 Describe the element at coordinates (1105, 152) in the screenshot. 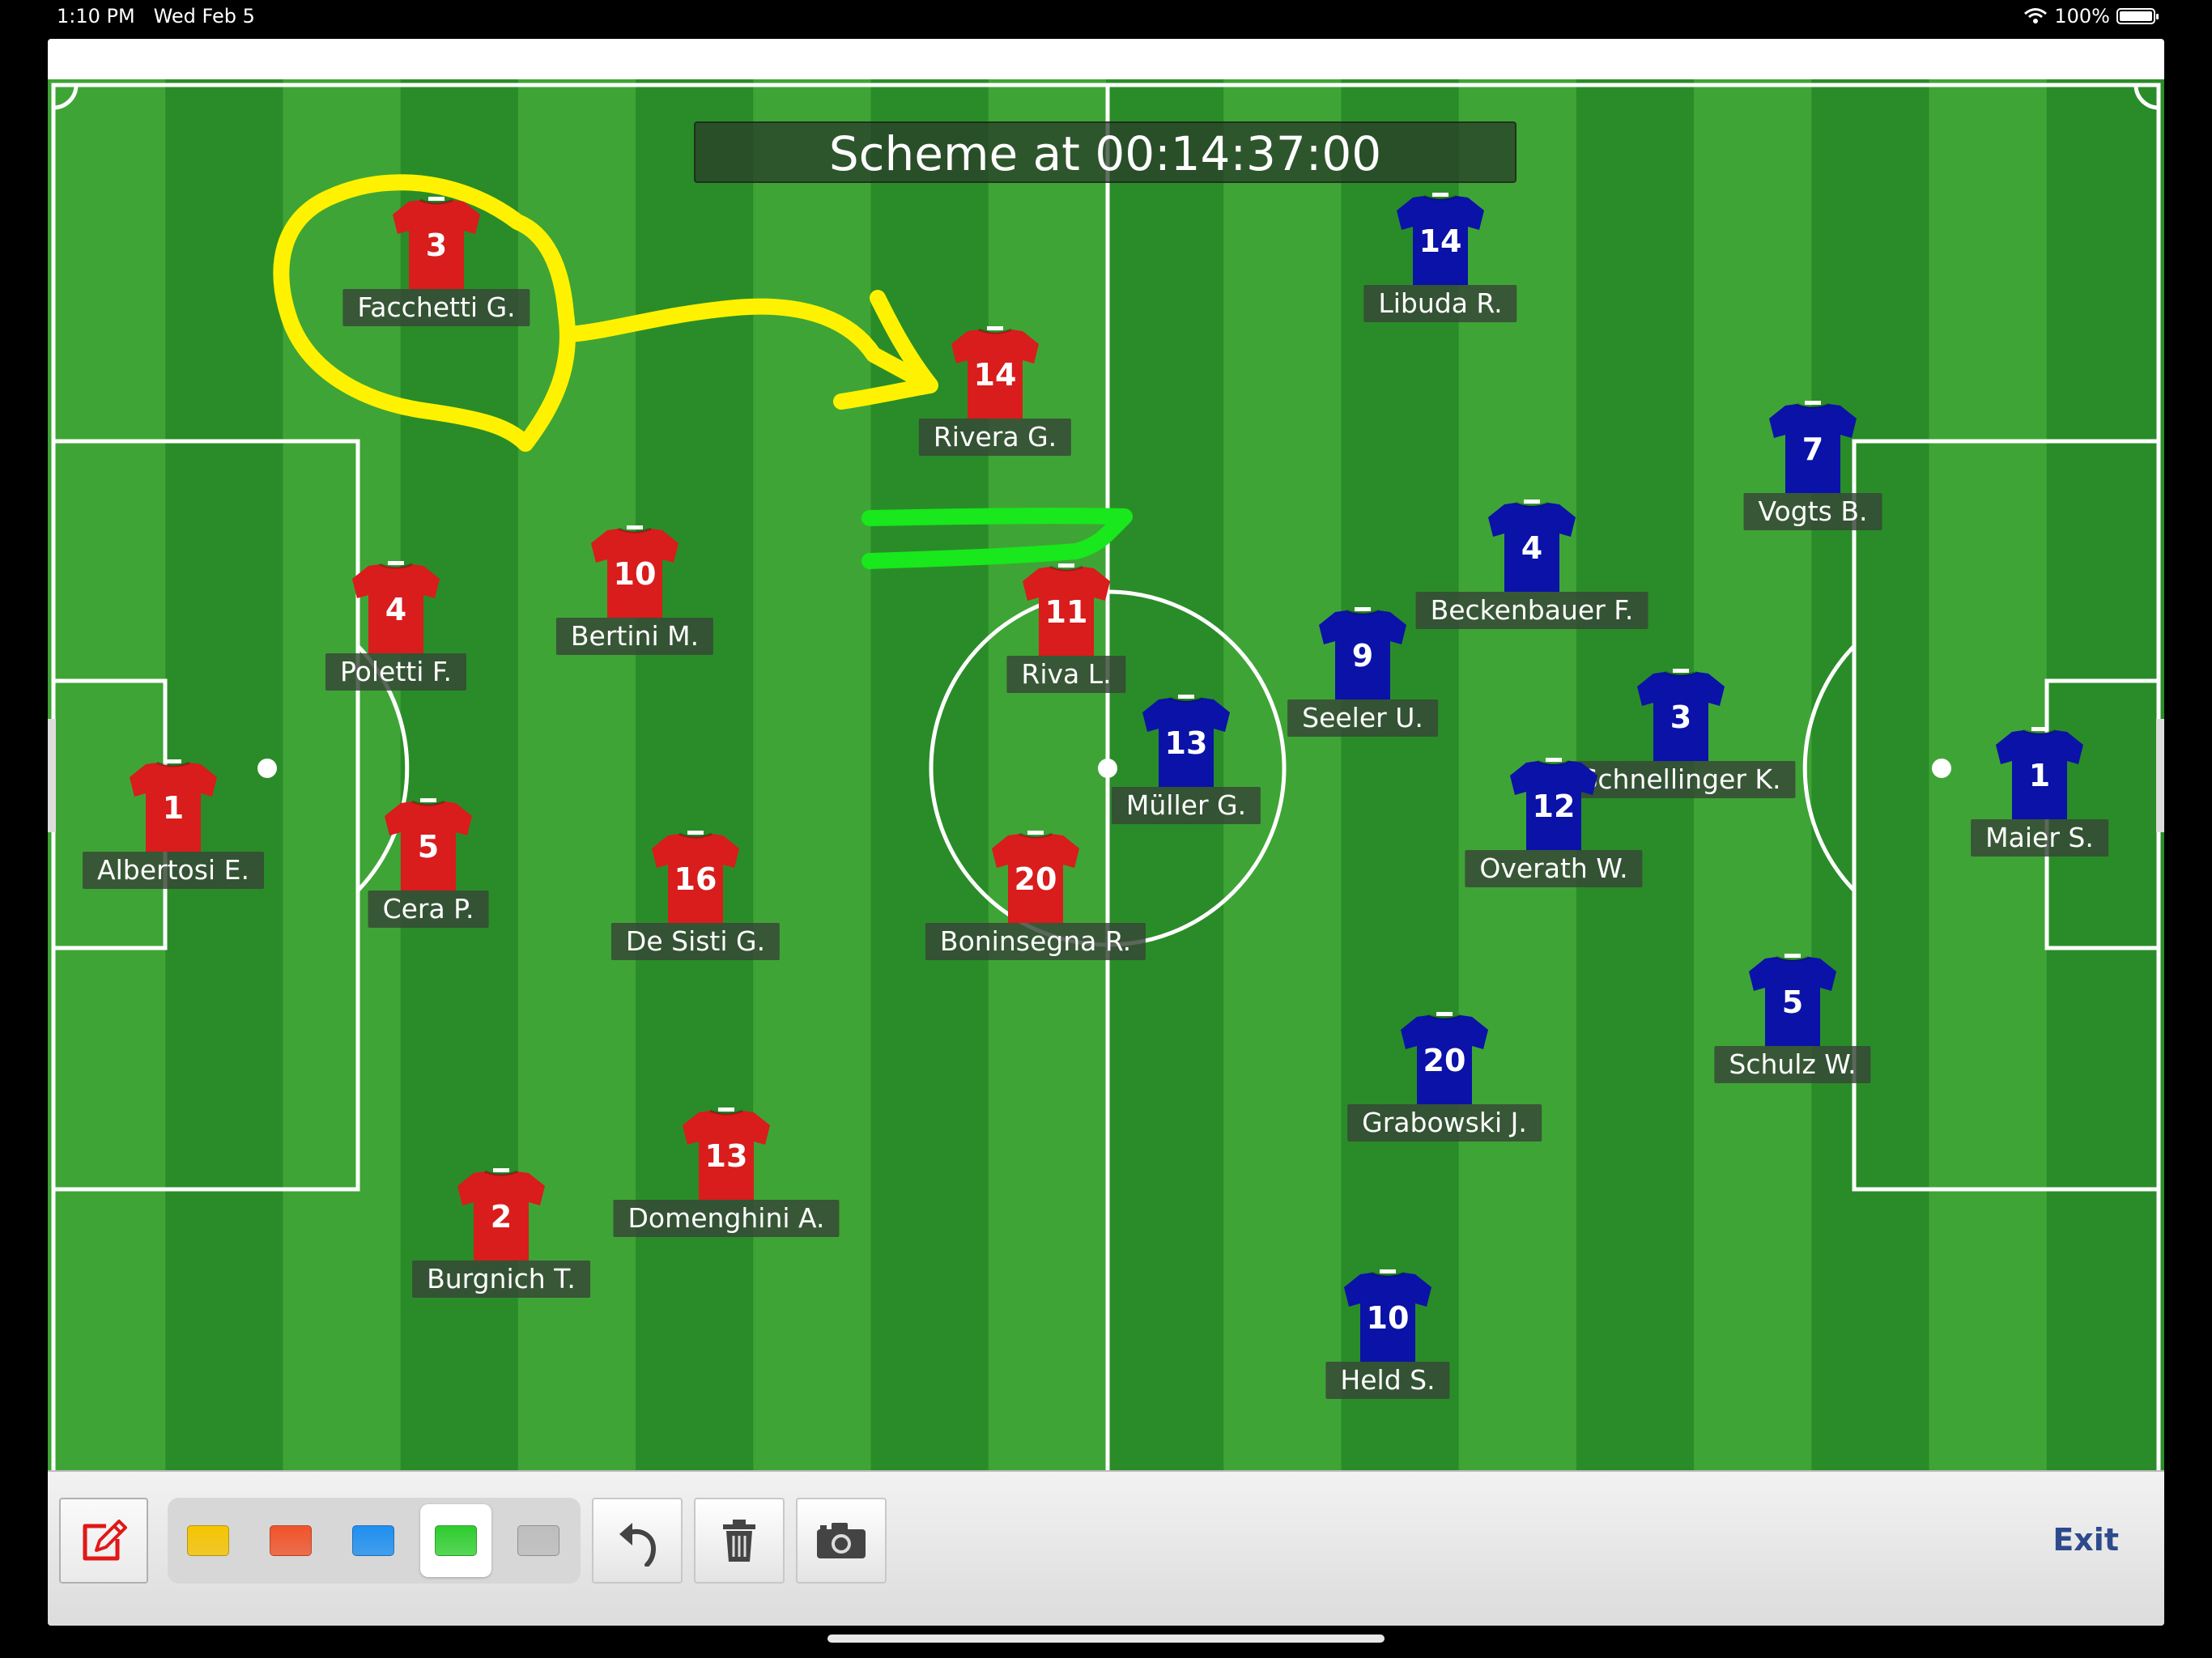

I see `scheme-time-title: Scheme at 00:14:37:00` at that location.